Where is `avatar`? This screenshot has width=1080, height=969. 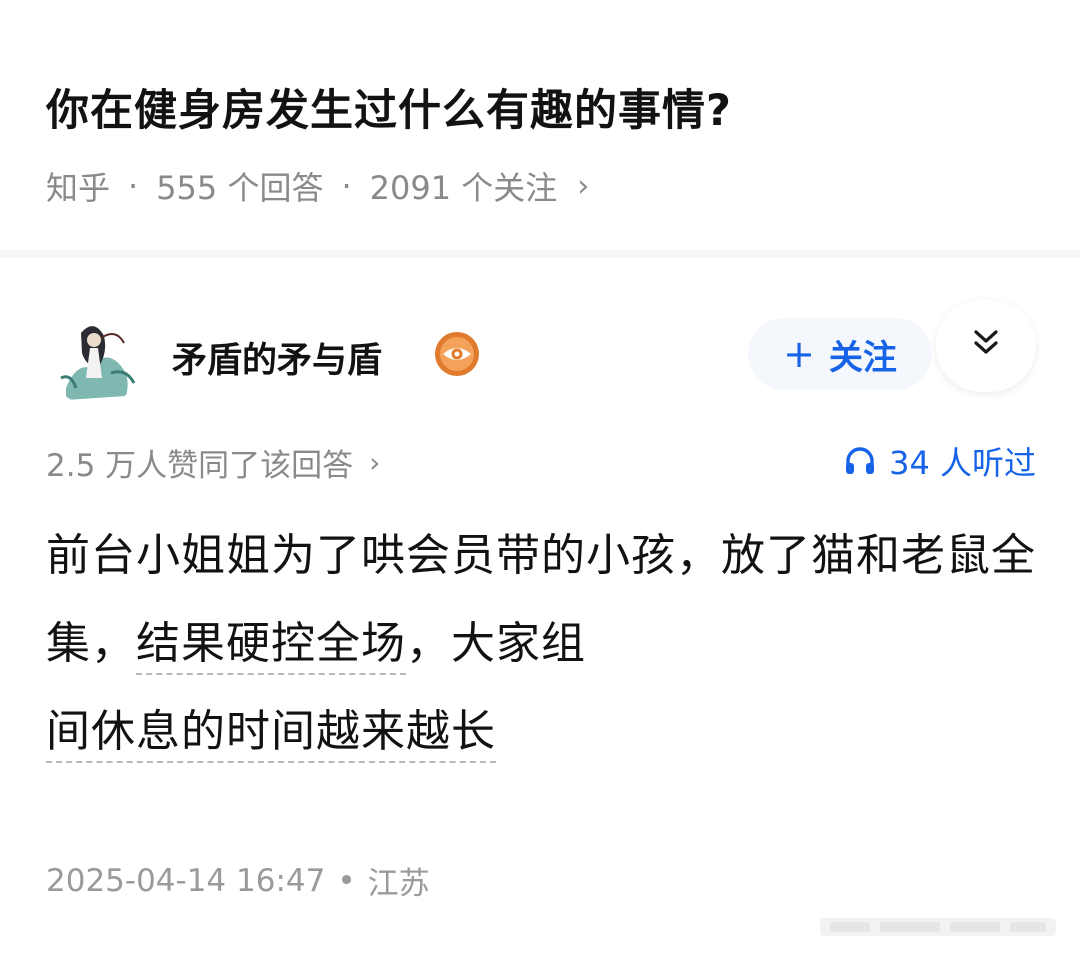
avatar is located at coordinates (95, 357).